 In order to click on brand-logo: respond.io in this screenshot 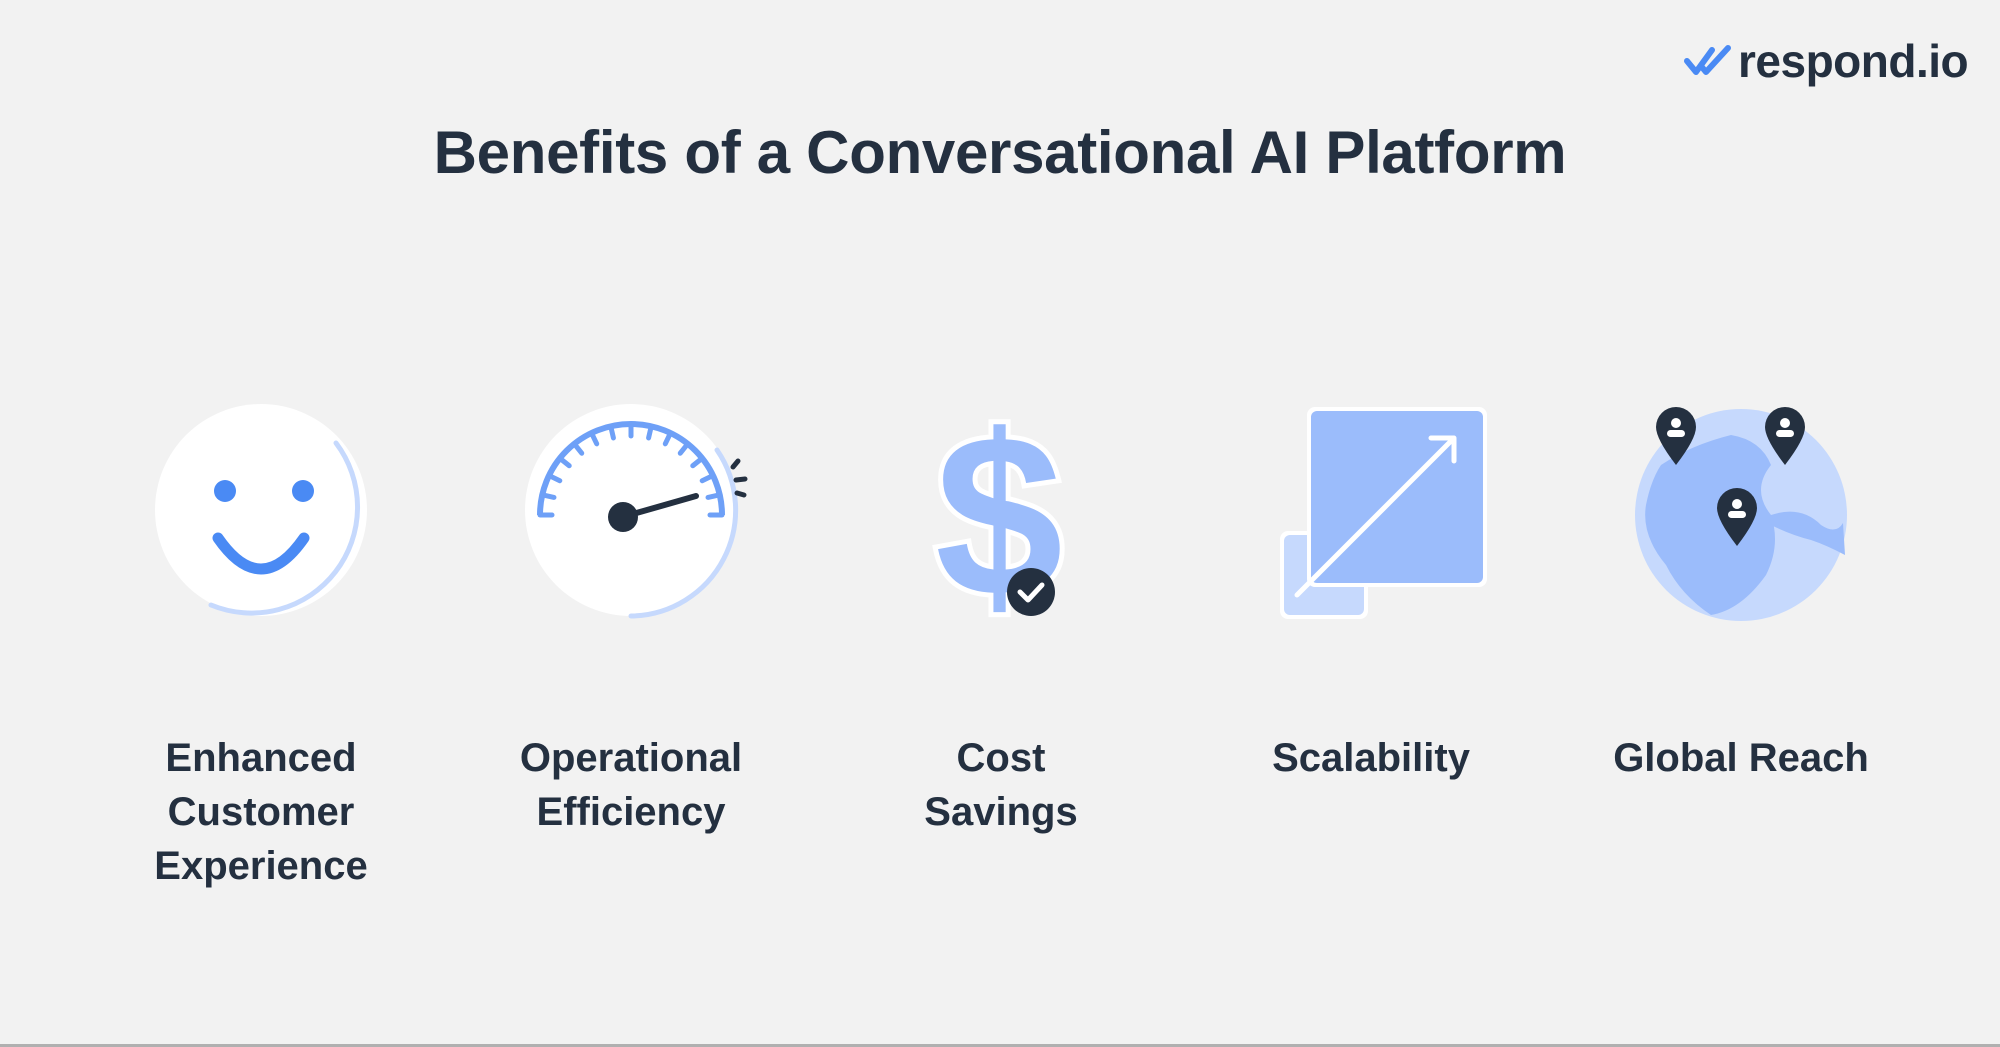, I will do `click(1826, 61)`.